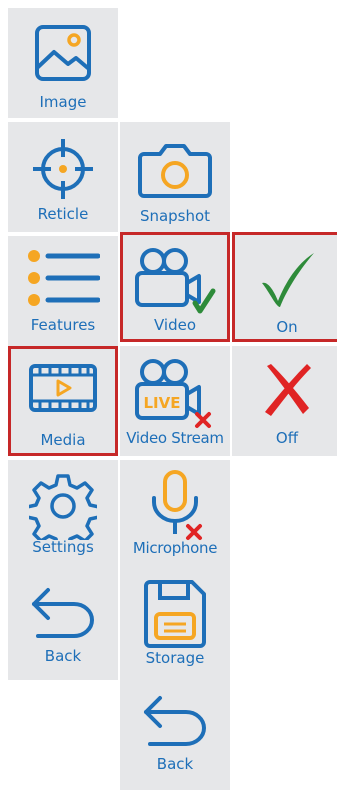 The image size is (337, 790). What do you see at coordinates (175, 438) in the screenshot?
I see `menu-item-label: Video Stream` at bounding box center [175, 438].